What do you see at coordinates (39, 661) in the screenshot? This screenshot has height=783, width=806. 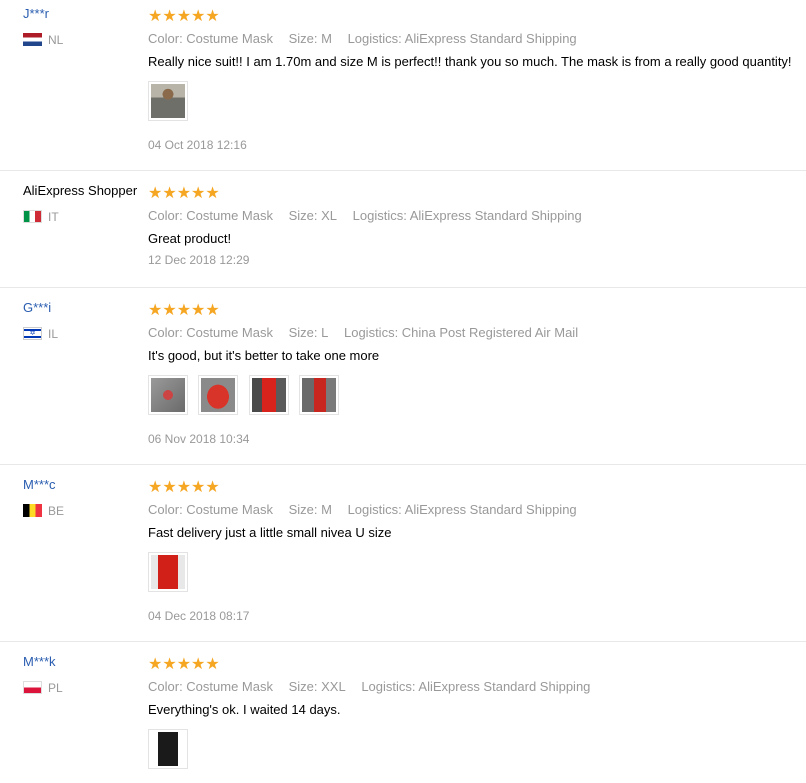 I see `reviewer-name-link: M***k` at bounding box center [39, 661].